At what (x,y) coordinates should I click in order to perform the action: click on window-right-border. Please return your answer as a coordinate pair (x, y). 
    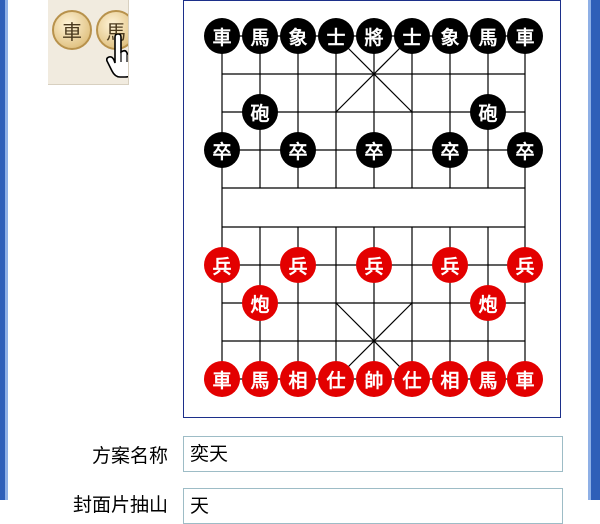
    Looking at the image, I should click on (594, 250).